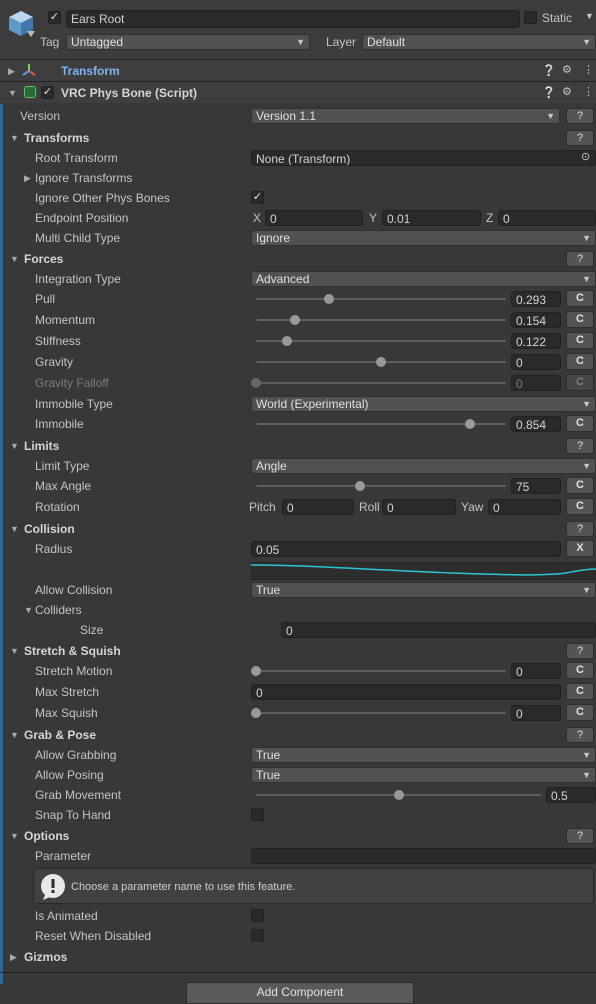  Describe the element at coordinates (405, 116) in the screenshot. I see `version-dropdown: Version 1.1 ▼` at that location.